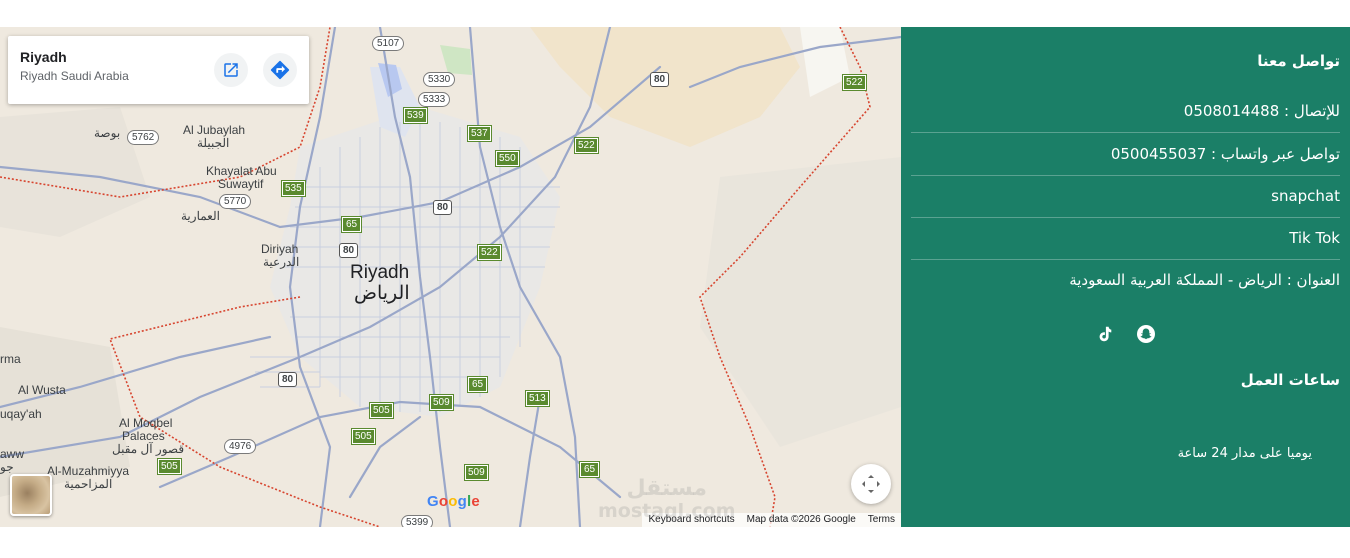 This screenshot has height=558, width=1350. I want to click on open-in-new-icon, so click(231, 70).